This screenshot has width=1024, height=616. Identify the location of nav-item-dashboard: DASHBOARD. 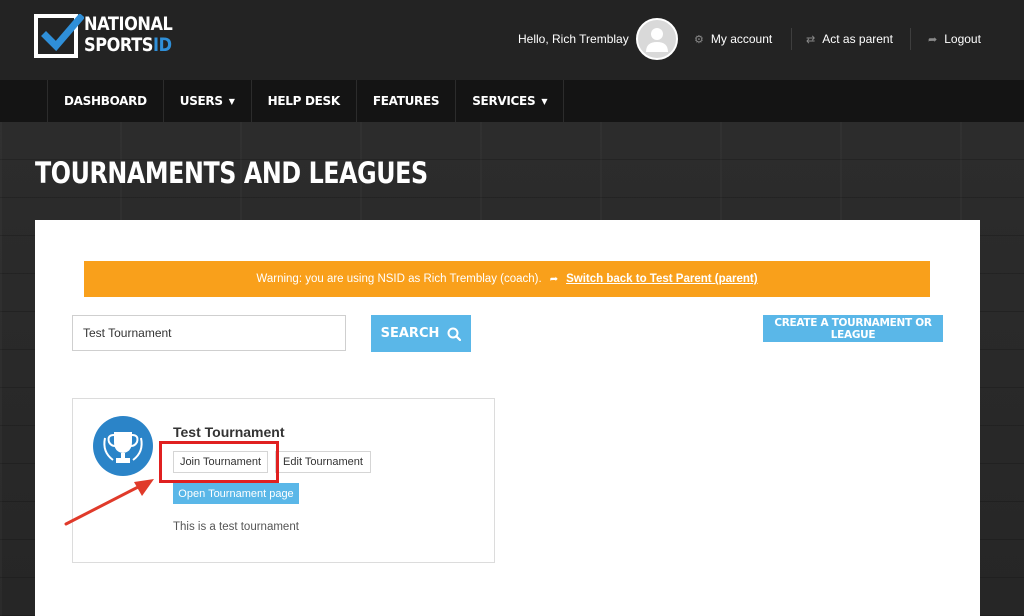
(106, 101).